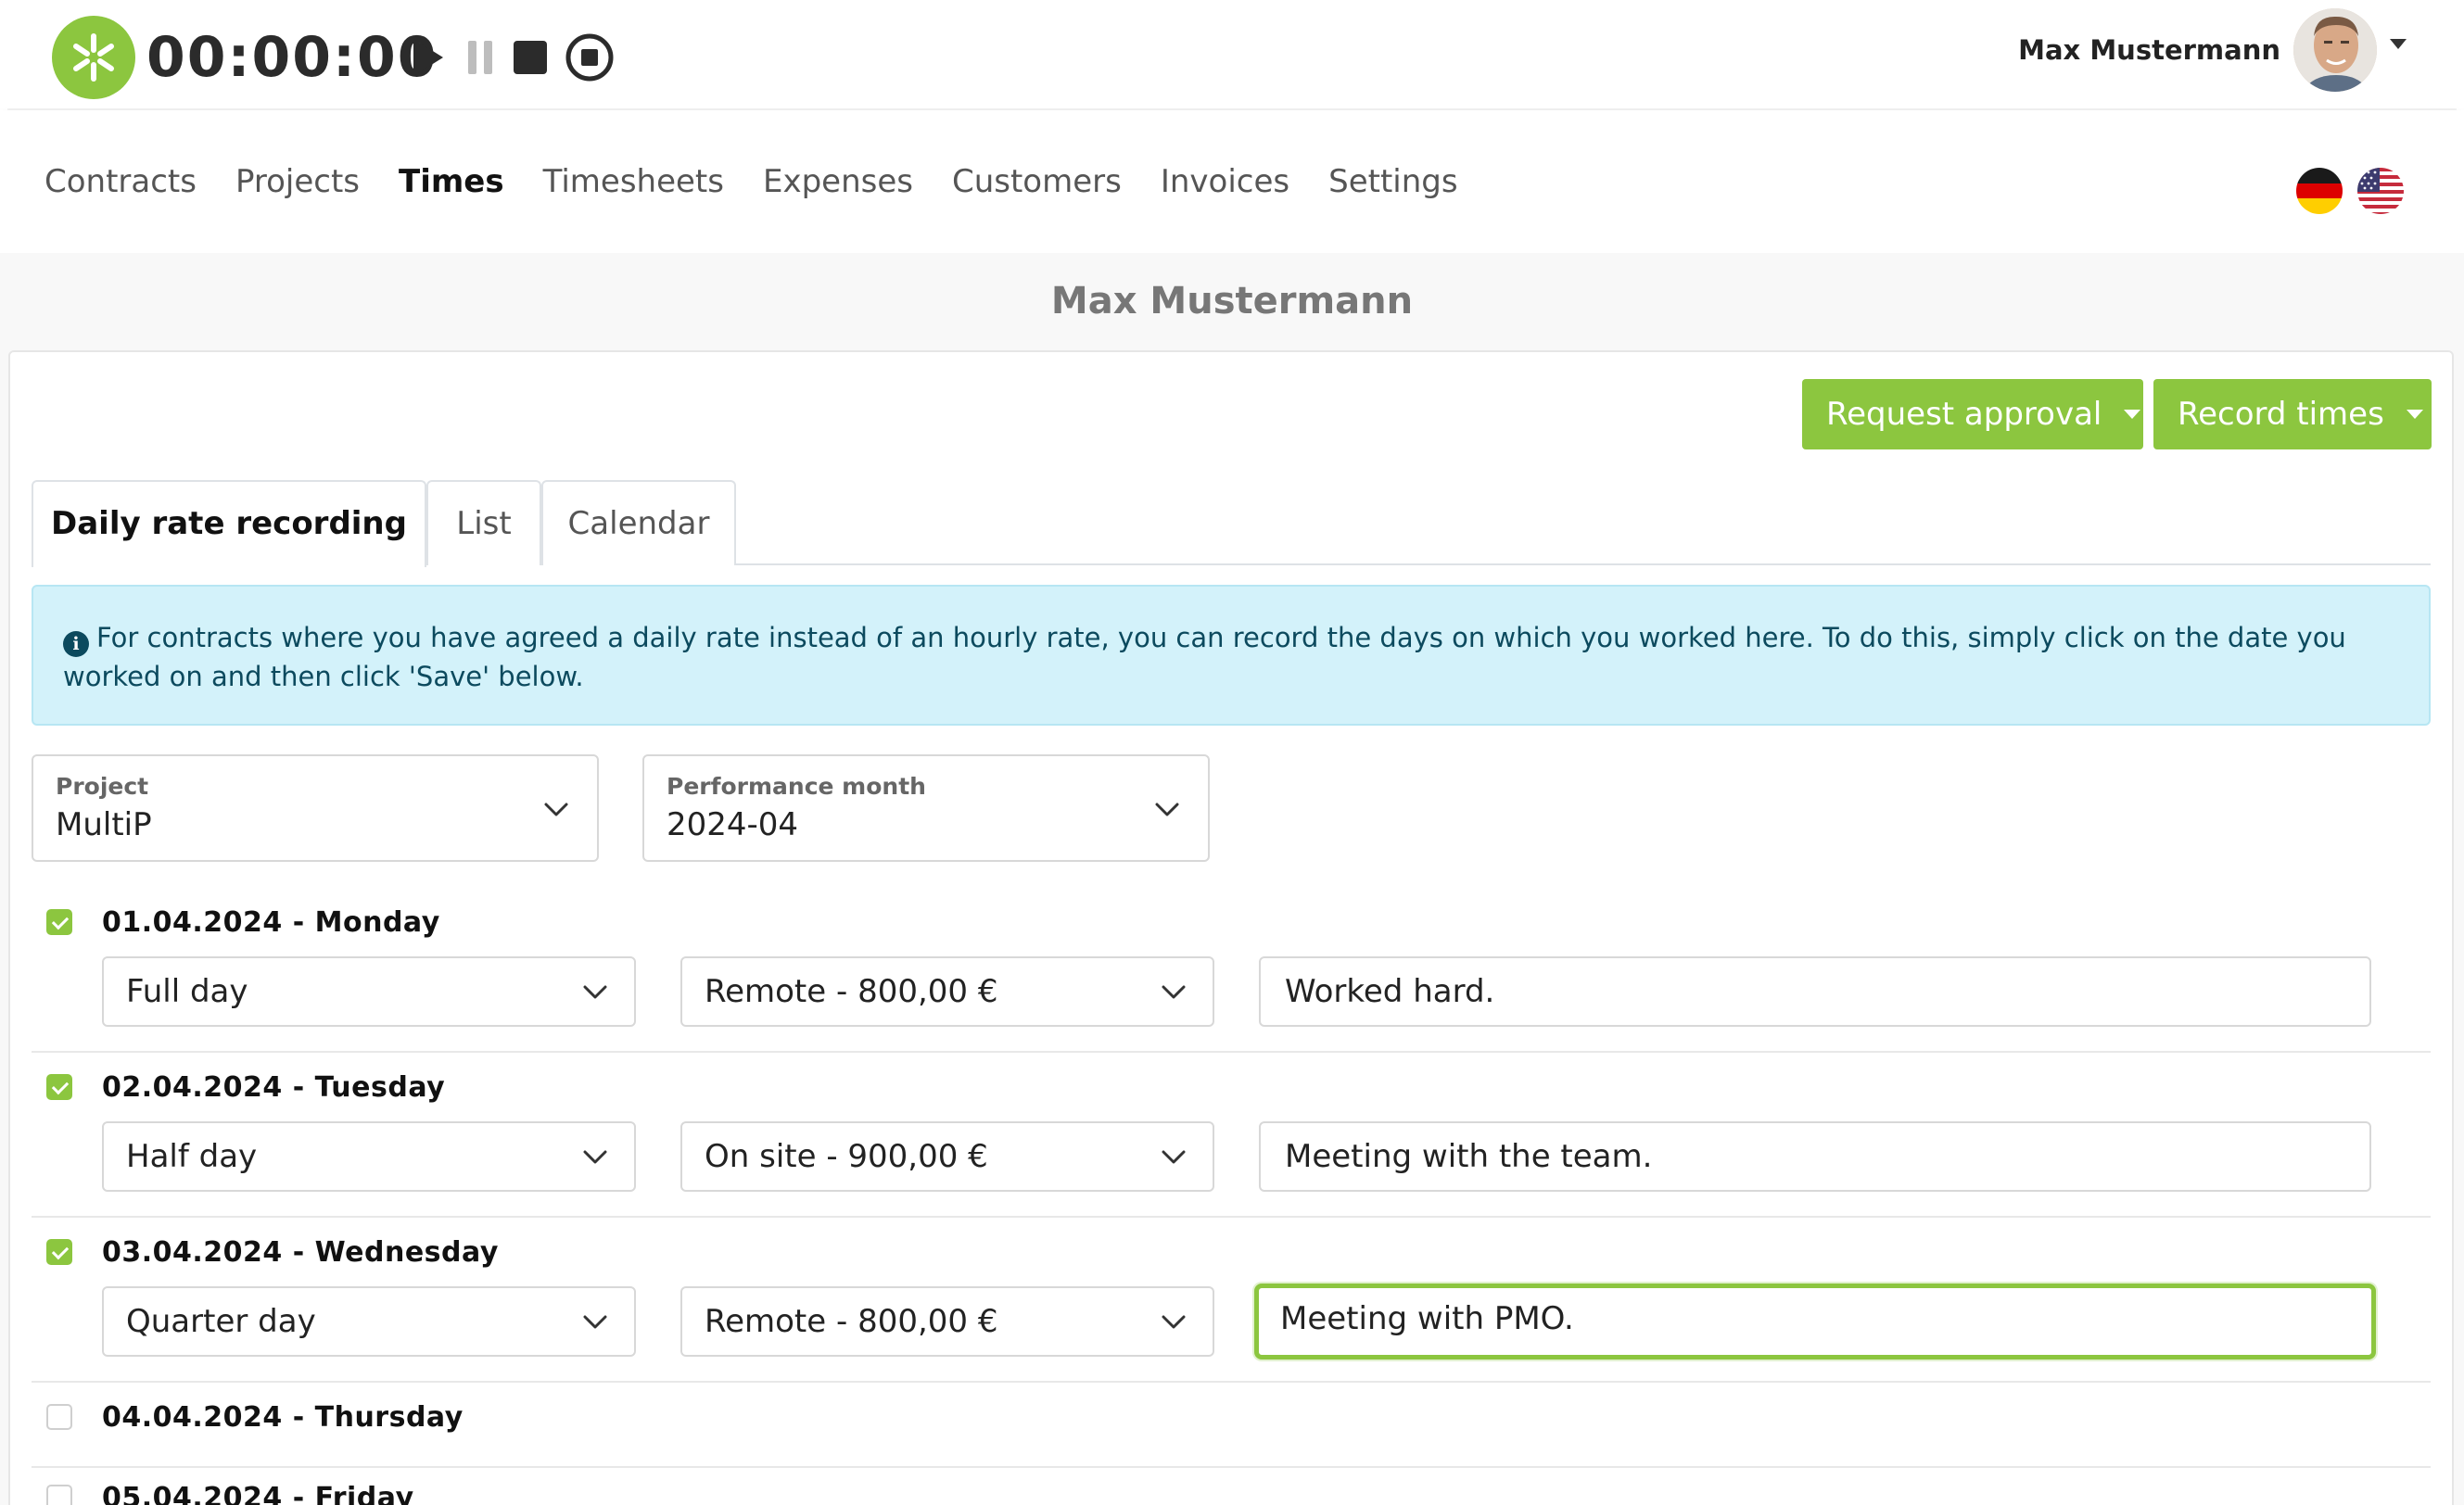 The image size is (2464, 1505). I want to click on day-row-header: 02.04.2024 - Tuesday, so click(245, 1087).